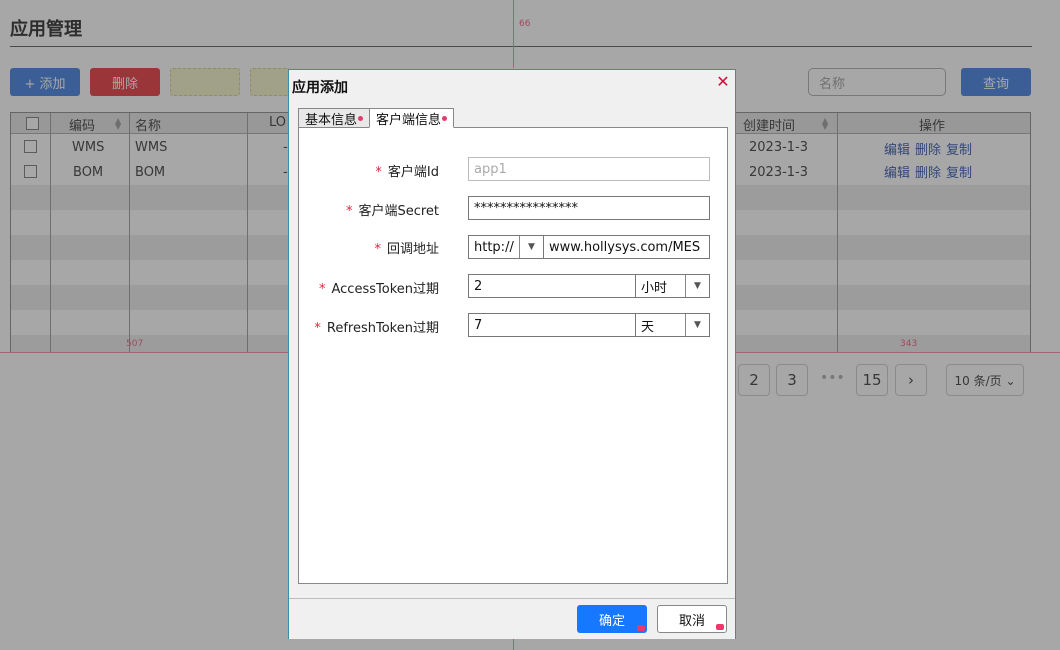  What do you see at coordinates (406, 249) in the screenshot?
I see `callback-url-label: * 回调地址` at bounding box center [406, 249].